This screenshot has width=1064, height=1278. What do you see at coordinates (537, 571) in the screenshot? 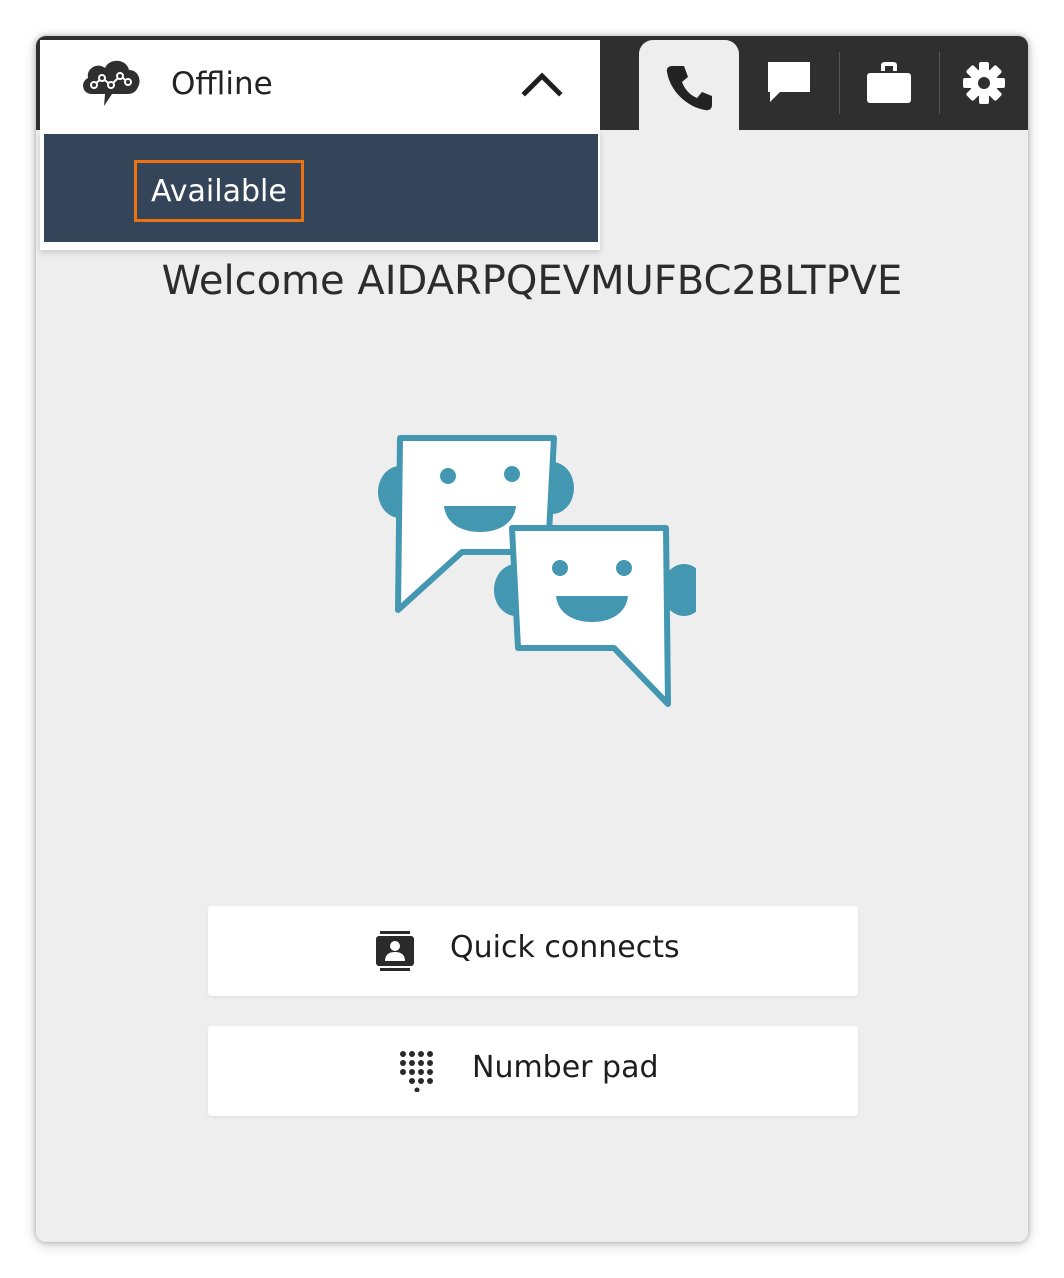
I see `chatbot-faces-icon` at bounding box center [537, 571].